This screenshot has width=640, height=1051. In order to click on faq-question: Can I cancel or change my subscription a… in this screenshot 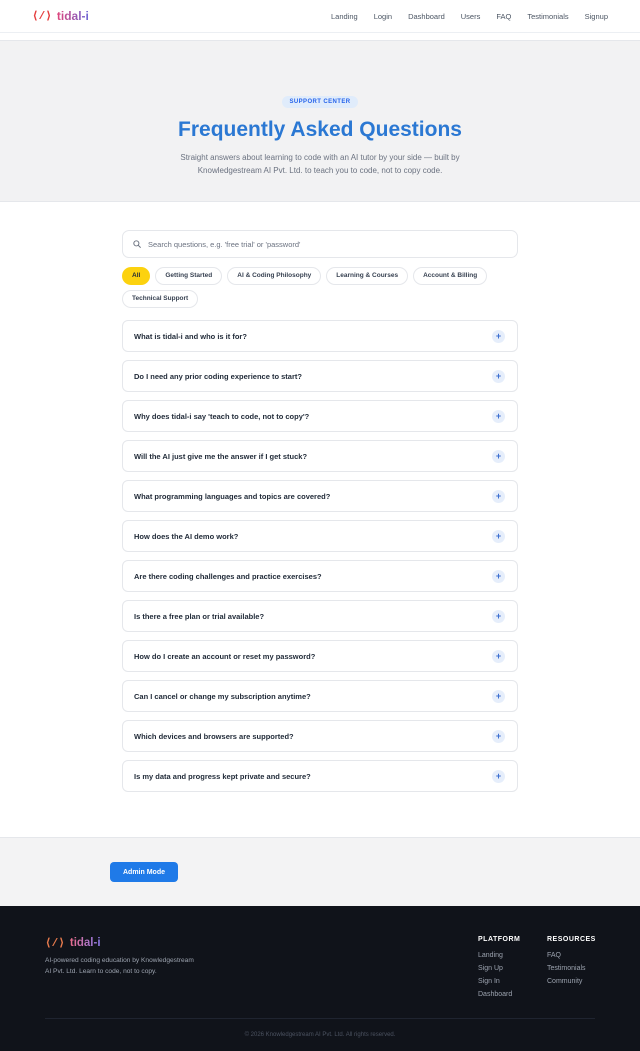, I will do `click(222, 696)`.